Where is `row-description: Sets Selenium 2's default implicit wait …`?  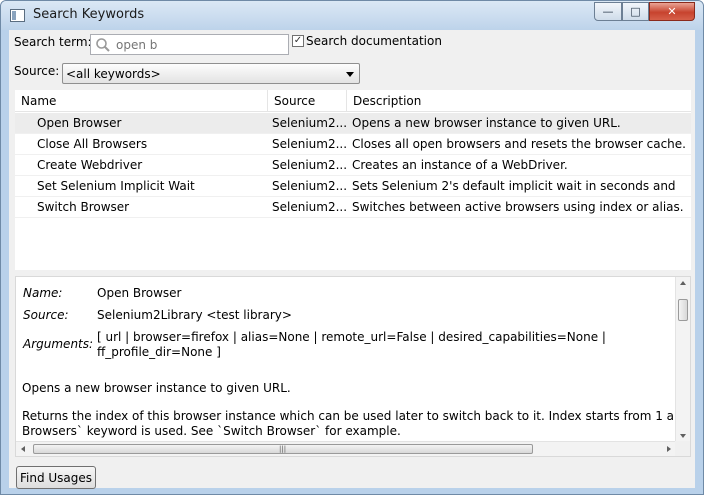
row-description: Sets Selenium 2's default implicit wait … is located at coordinates (514, 186).